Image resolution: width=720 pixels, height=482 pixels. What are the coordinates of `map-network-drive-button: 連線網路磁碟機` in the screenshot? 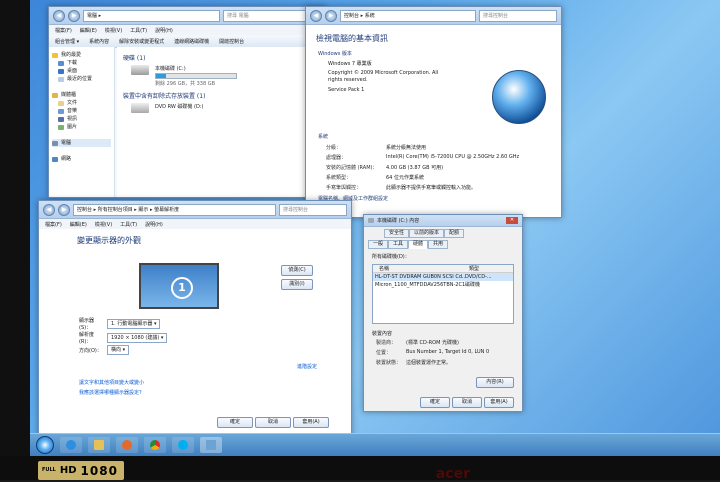 It's located at (191, 41).